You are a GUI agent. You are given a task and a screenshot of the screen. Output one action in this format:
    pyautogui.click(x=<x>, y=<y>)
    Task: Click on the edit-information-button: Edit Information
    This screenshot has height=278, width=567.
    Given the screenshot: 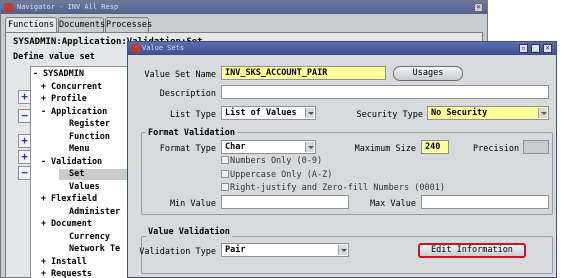 What is the action you would take?
    pyautogui.click(x=472, y=250)
    